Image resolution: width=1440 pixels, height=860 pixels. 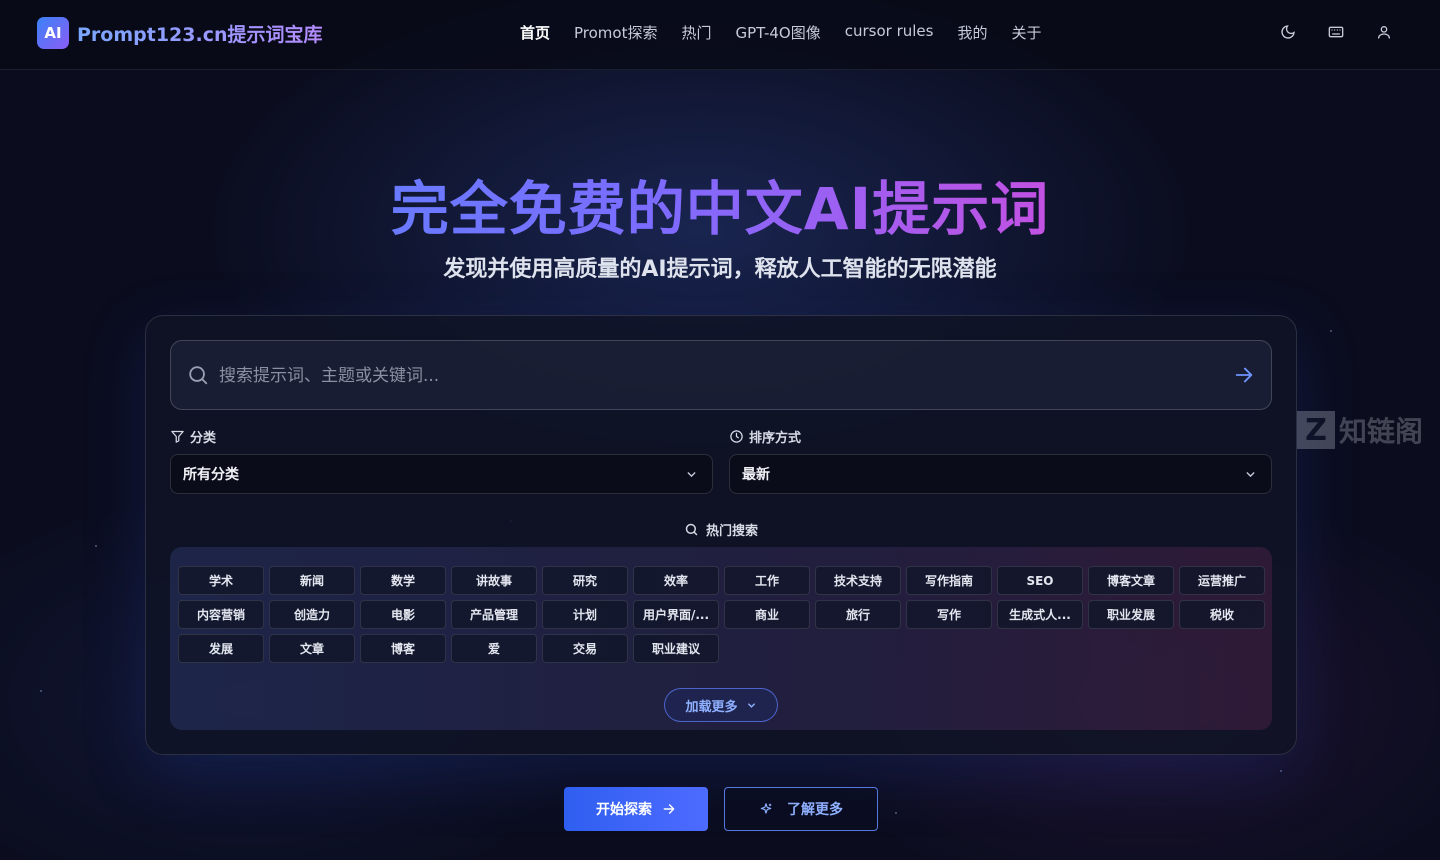 I want to click on hot-tag: 研究, so click(x=585, y=580).